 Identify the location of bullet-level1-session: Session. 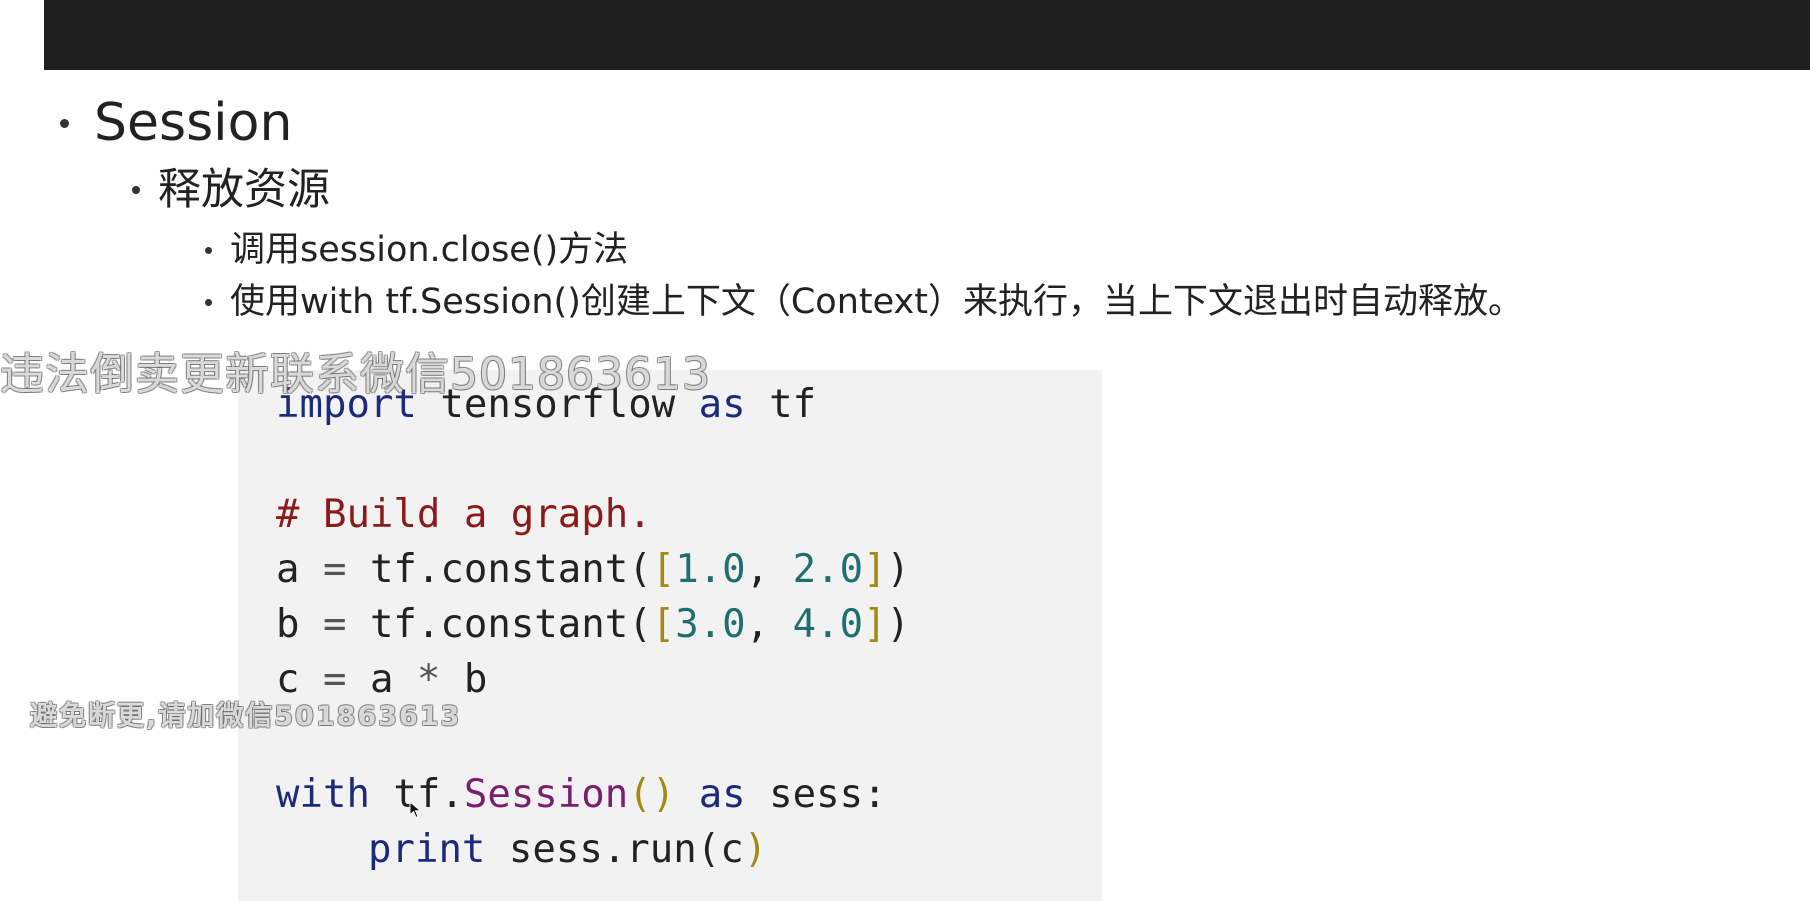
(176, 123).